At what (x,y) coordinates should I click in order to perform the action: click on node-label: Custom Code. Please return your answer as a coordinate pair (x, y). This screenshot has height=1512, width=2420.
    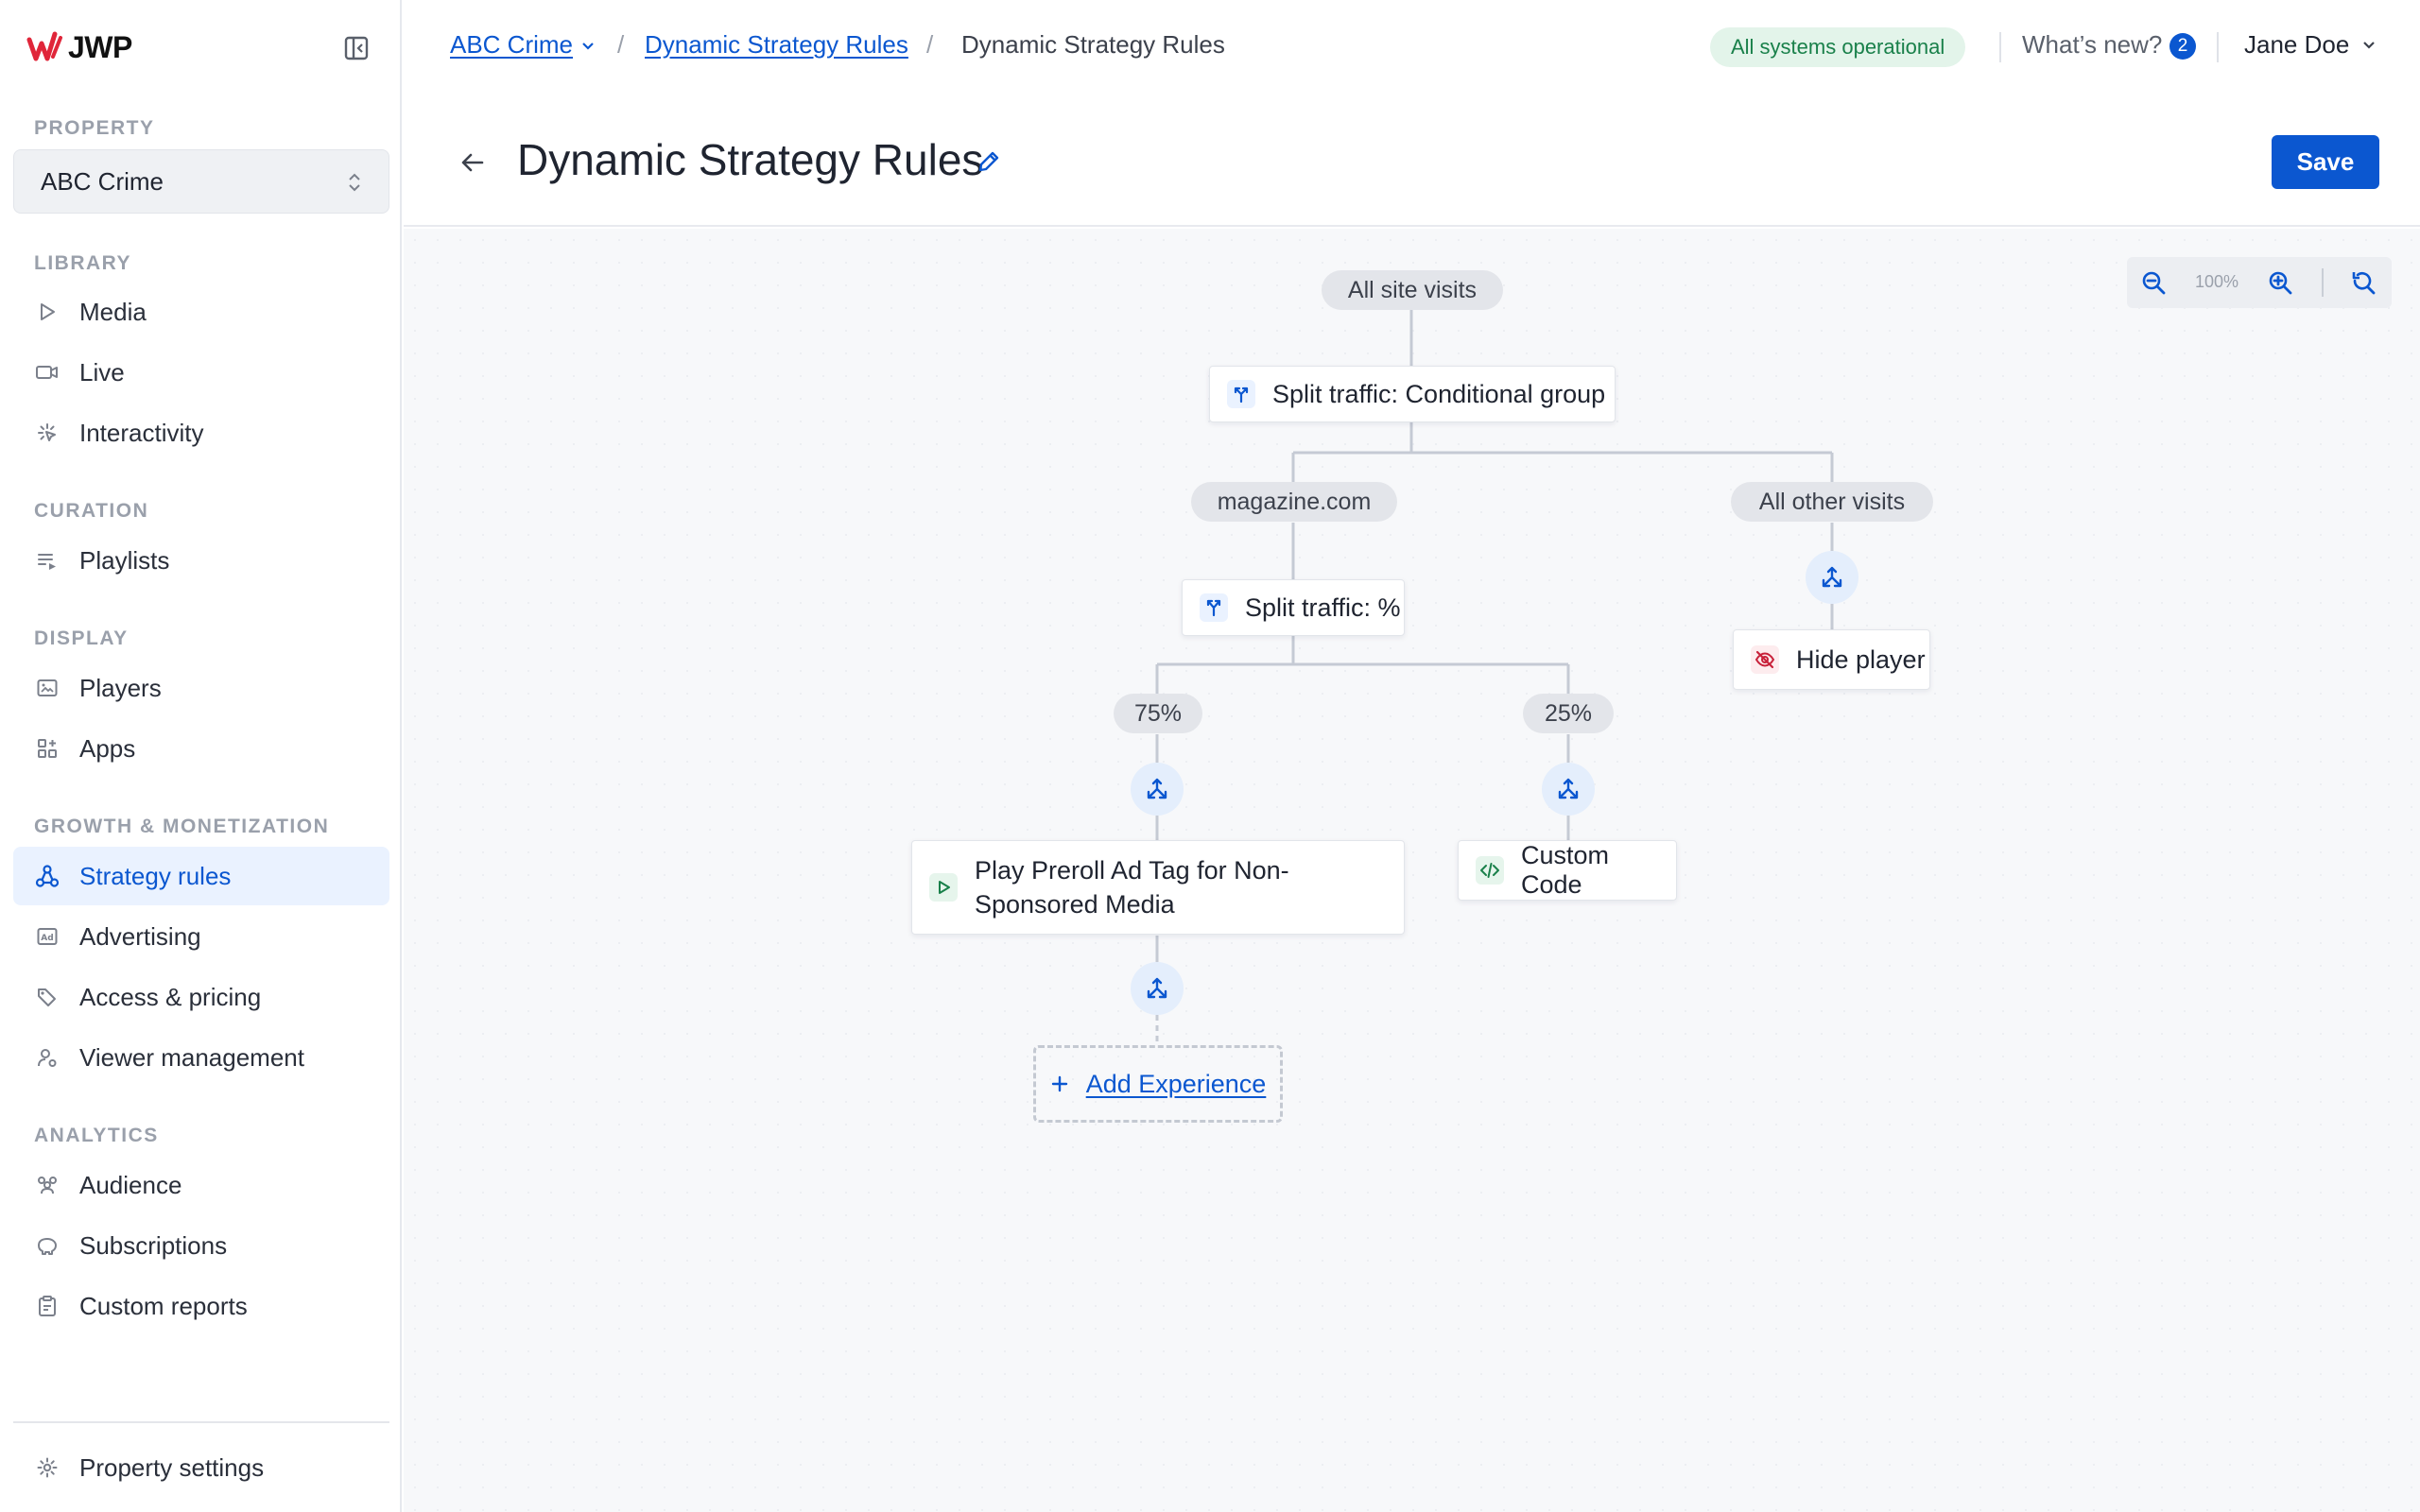
    Looking at the image, I should click on (1566, 870).